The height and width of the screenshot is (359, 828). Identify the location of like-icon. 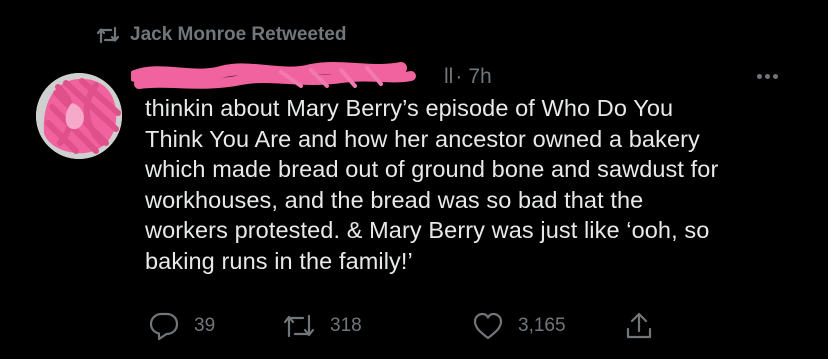
(488, 326).